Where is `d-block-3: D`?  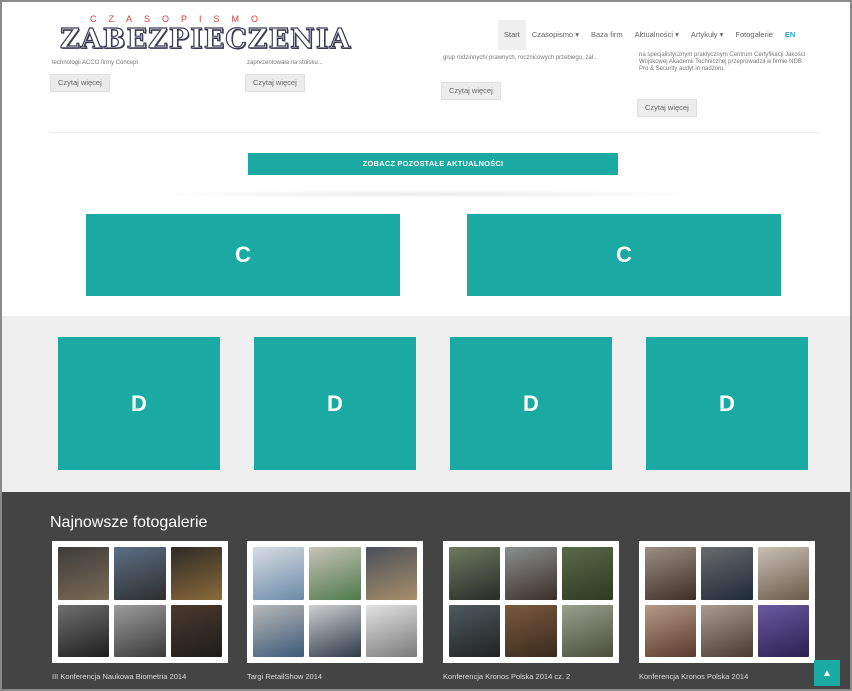 d-block-3: D is located at coordinates (531, 403).